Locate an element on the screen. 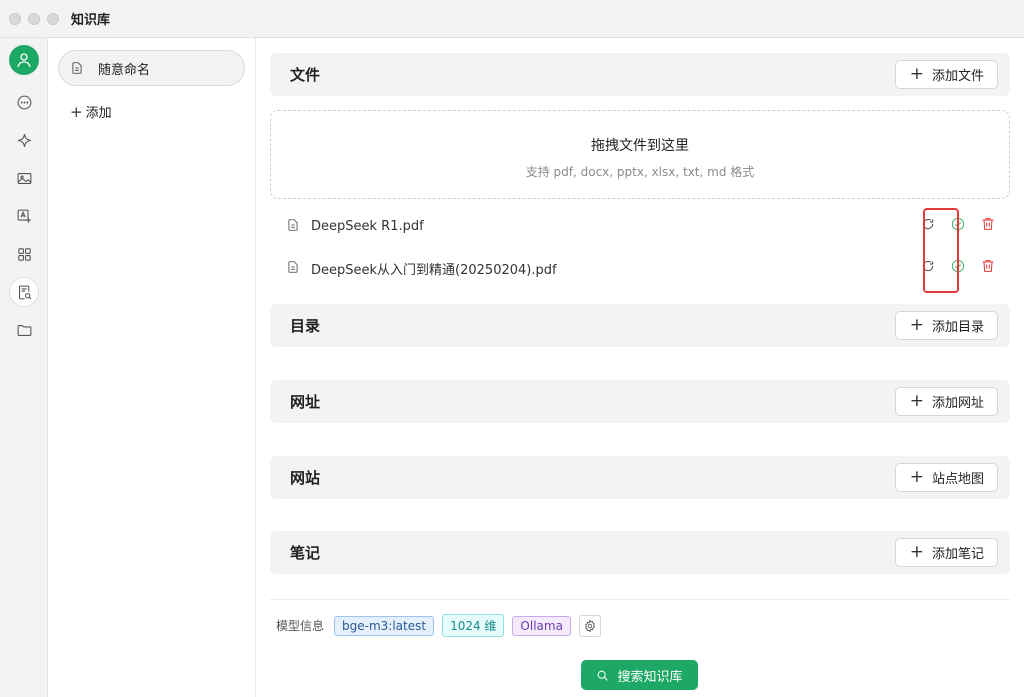 This screenshot has height=697, width=1024. dimension-tag: 1024 维 is located at coordinates (473, 625).